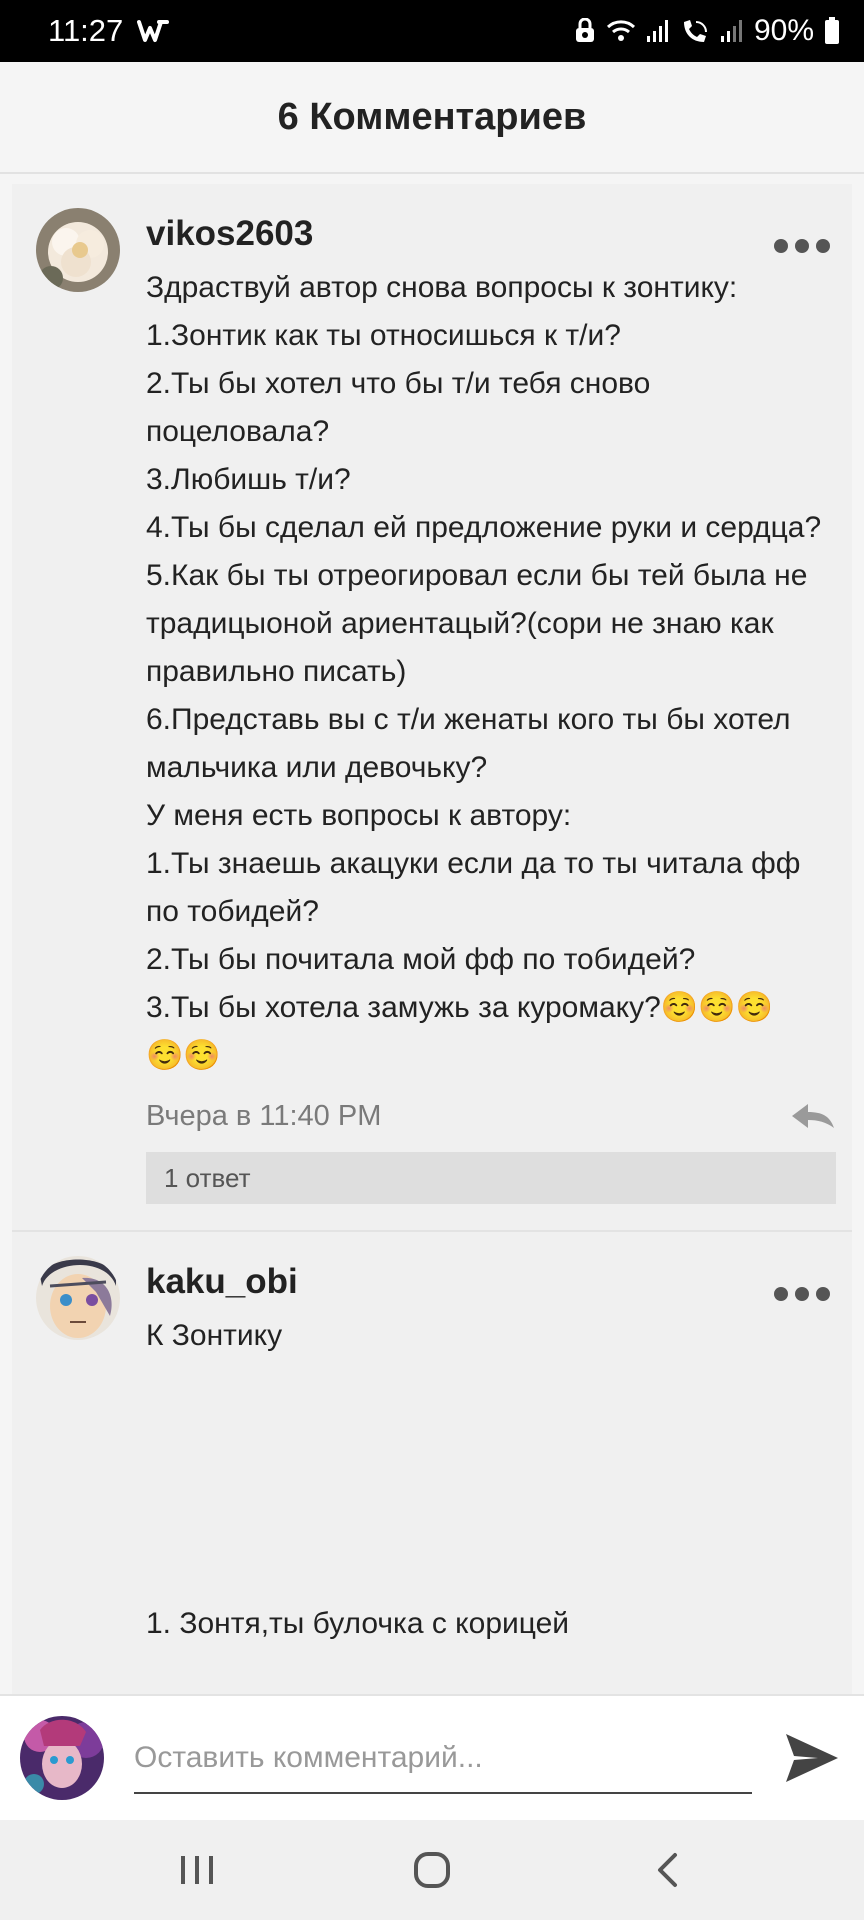  What do you see at coordinates (432, 31) in the screenshot?
I see `status-bar: 11:27 90%` at bounding box center [432, 31].